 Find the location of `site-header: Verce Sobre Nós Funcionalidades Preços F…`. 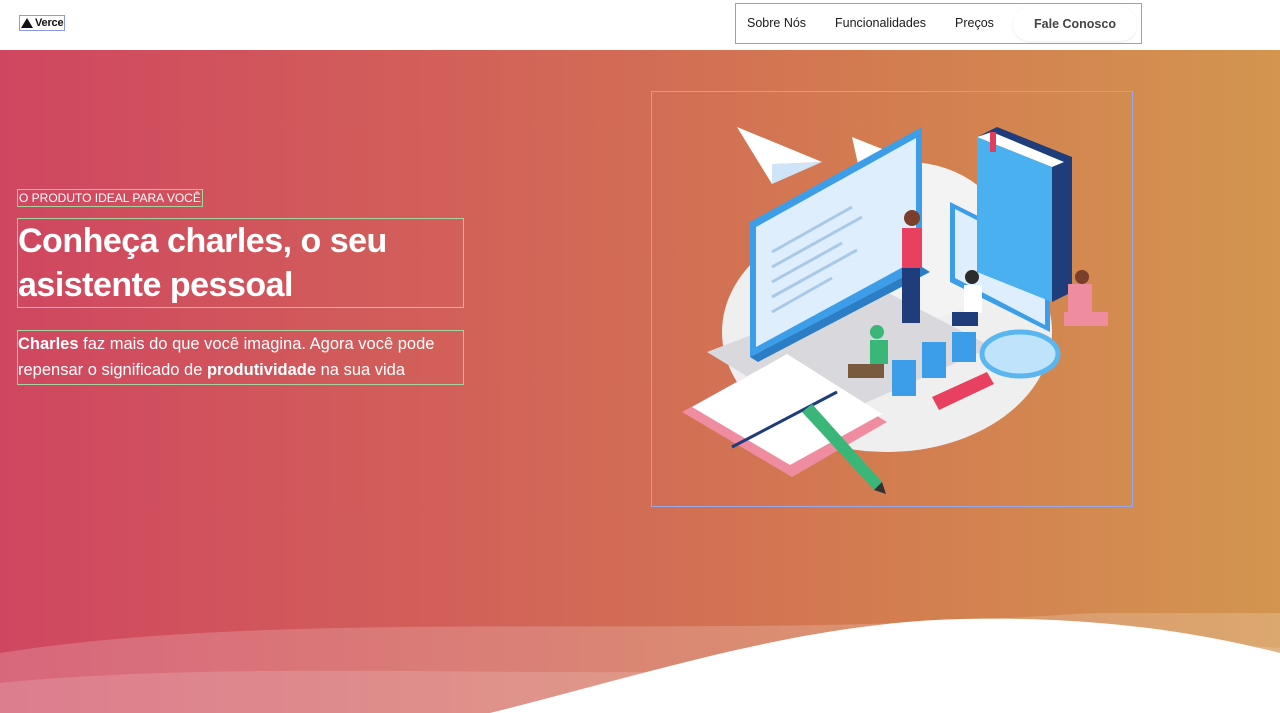

site-header: Verce Sobre Nós Funcionalidades Preços F… is located at coordinates (640, 25).